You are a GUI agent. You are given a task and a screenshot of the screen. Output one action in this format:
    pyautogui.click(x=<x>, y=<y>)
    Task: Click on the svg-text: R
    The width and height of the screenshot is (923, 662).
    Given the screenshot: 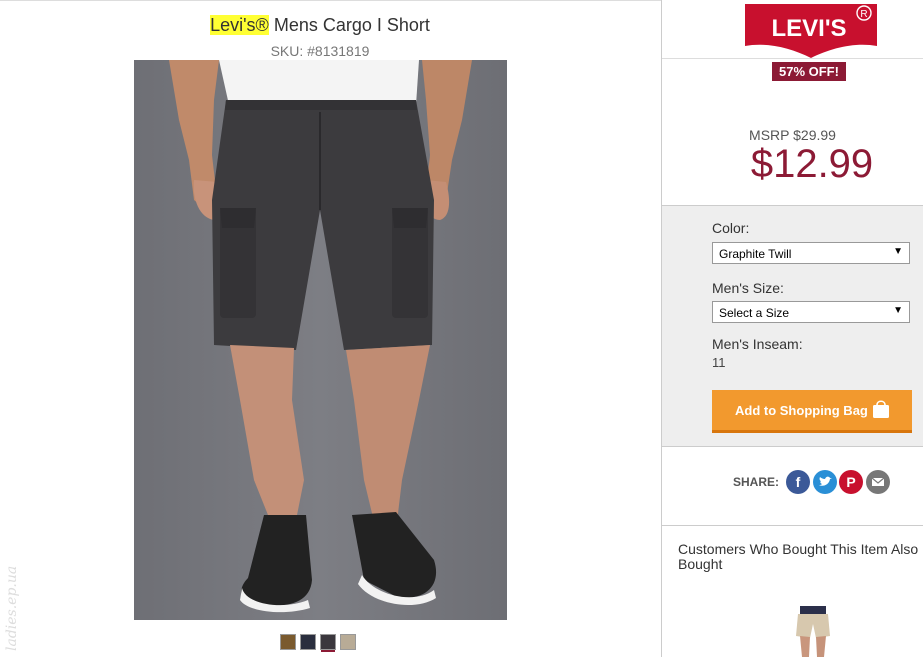 What is the action you would take?
    pyautogui.click(x=863, y=14)
    